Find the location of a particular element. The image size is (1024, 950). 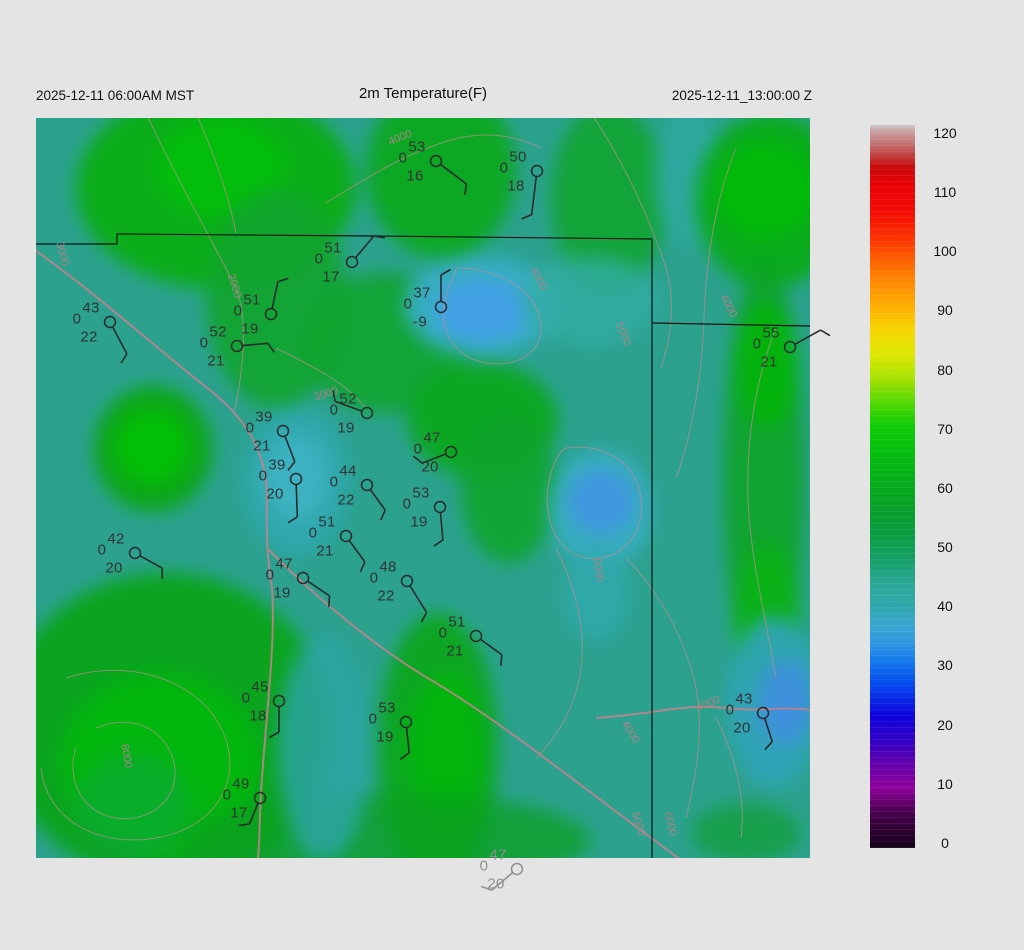

colorbar-tick-label: 20 is located at coordinates (945, 724).